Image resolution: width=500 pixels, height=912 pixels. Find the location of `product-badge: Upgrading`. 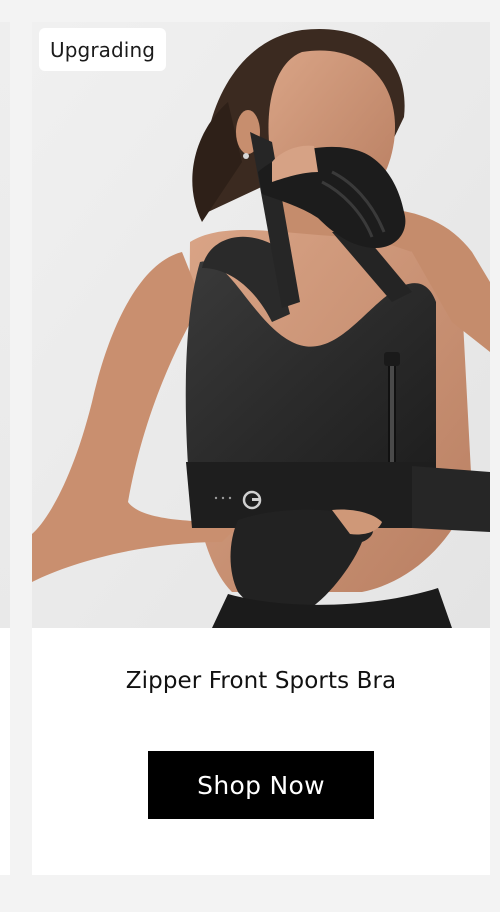

product-badge: Upgrading is located at coordinates (103, 49).